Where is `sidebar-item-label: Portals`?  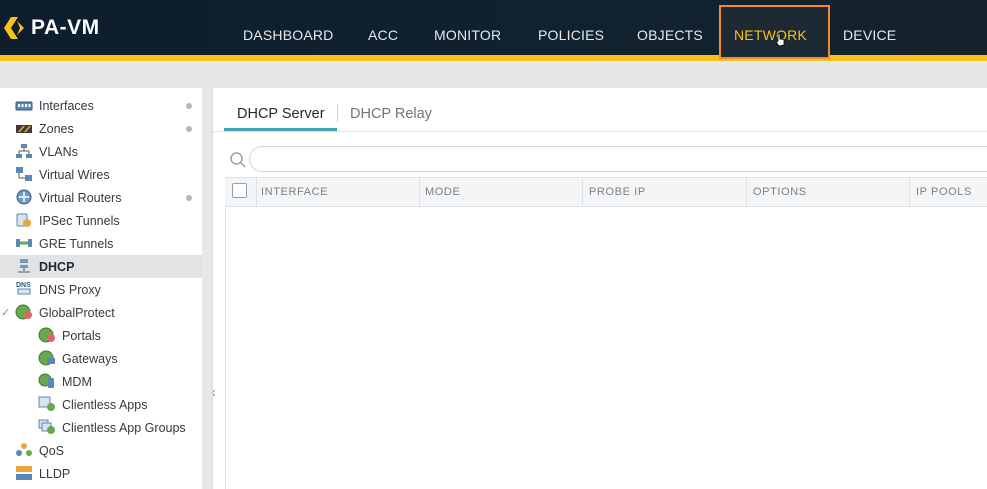
sidebar-item-label: Portals is located at coordinates (81, 335).